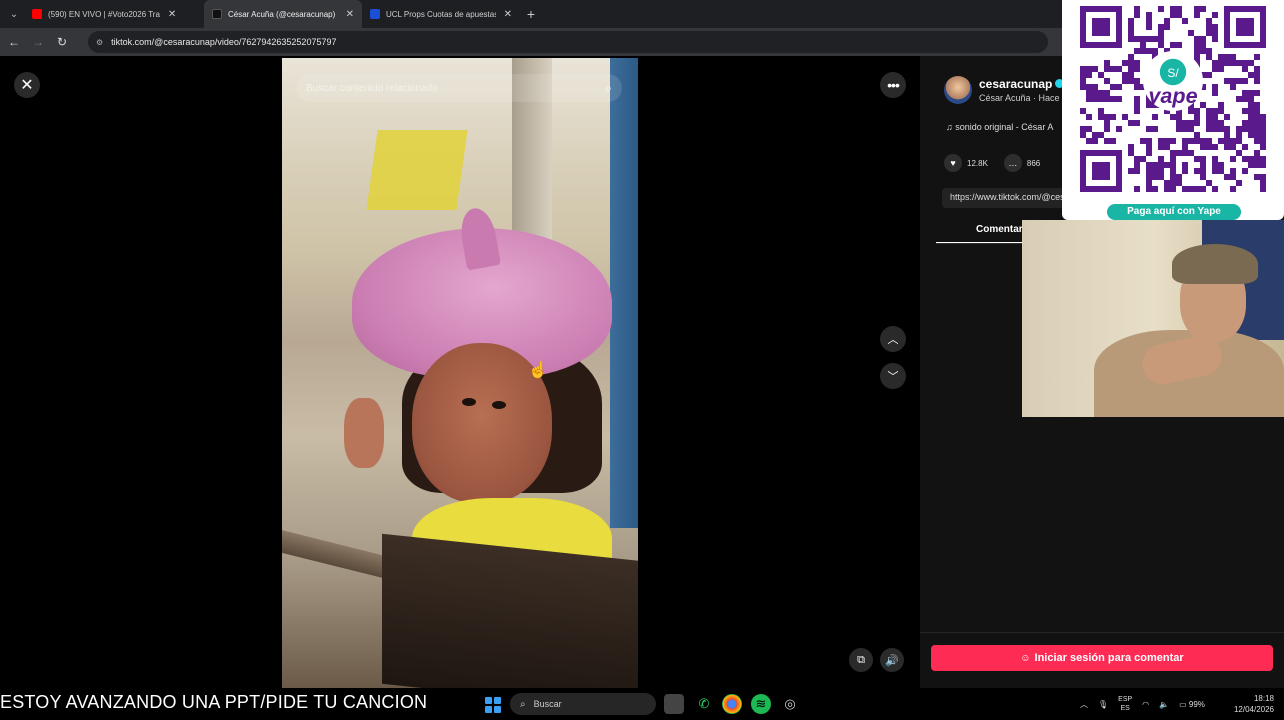 This screenshot has height=720, width=1284. What do you see at coordinates (14, 42) in the screenshot?
I see `back-button: ←` at bounding box center [14, 42].